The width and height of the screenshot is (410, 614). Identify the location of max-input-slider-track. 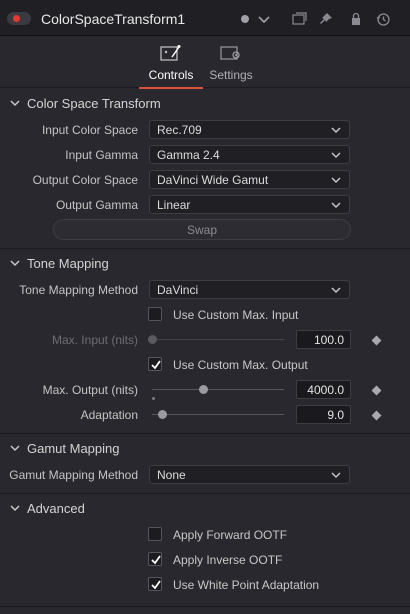
(218, 339).